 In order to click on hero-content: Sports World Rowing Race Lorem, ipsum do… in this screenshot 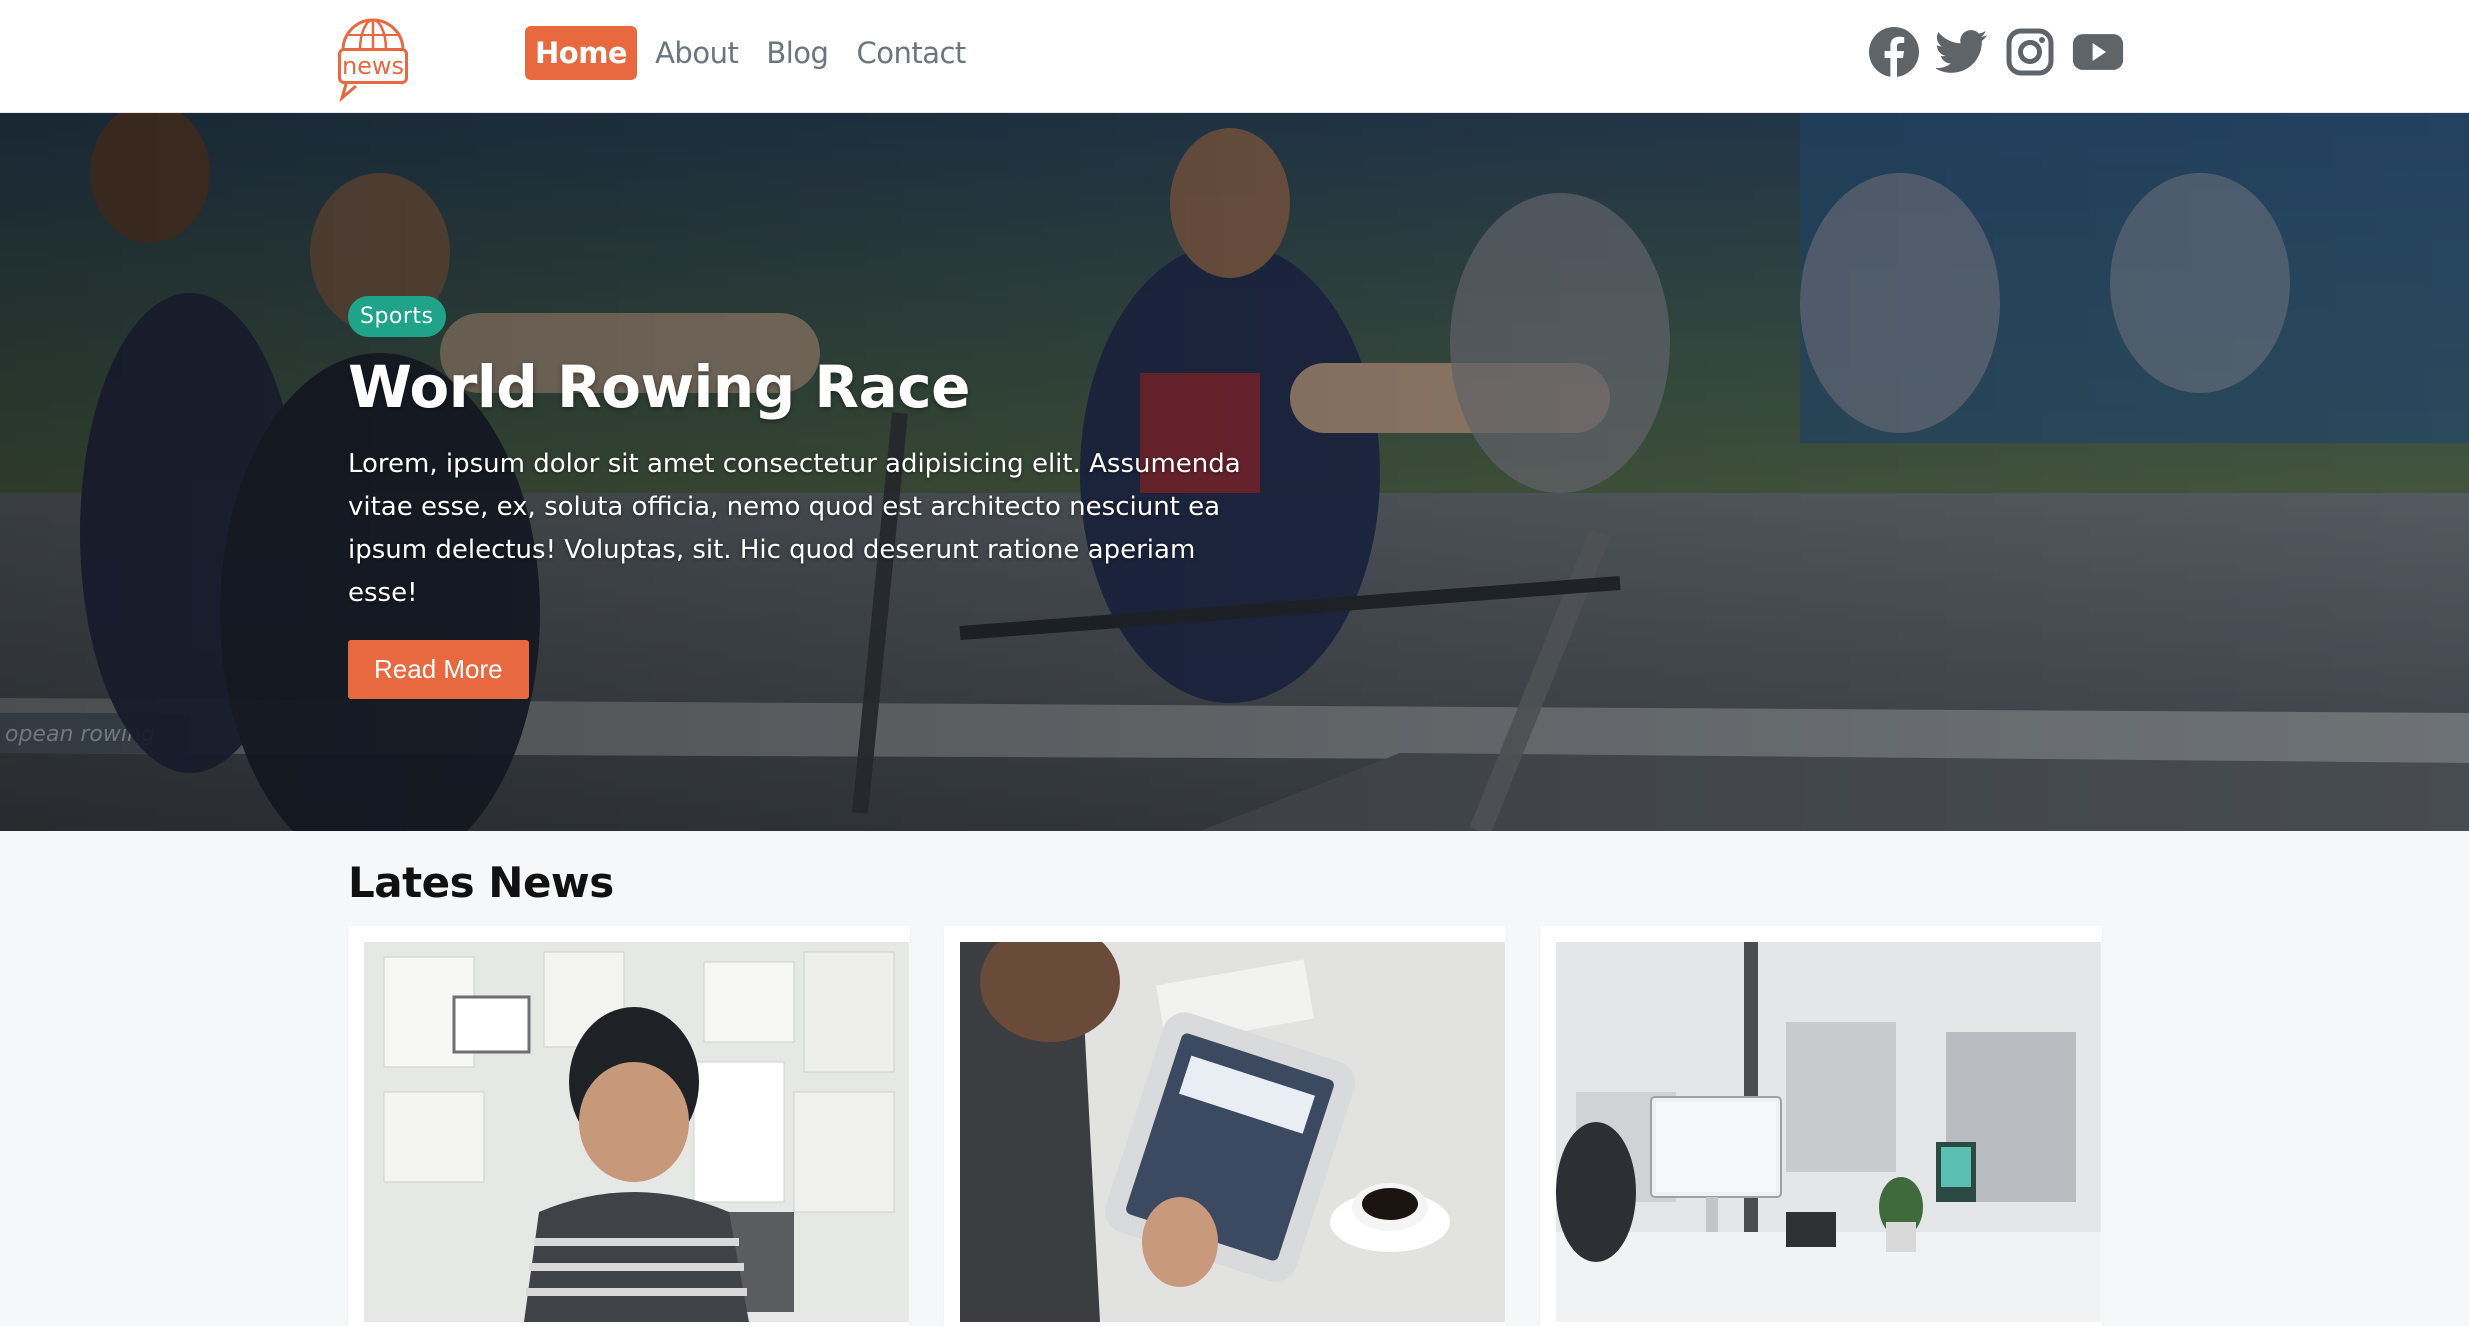, I will do `click(798, 497)`.